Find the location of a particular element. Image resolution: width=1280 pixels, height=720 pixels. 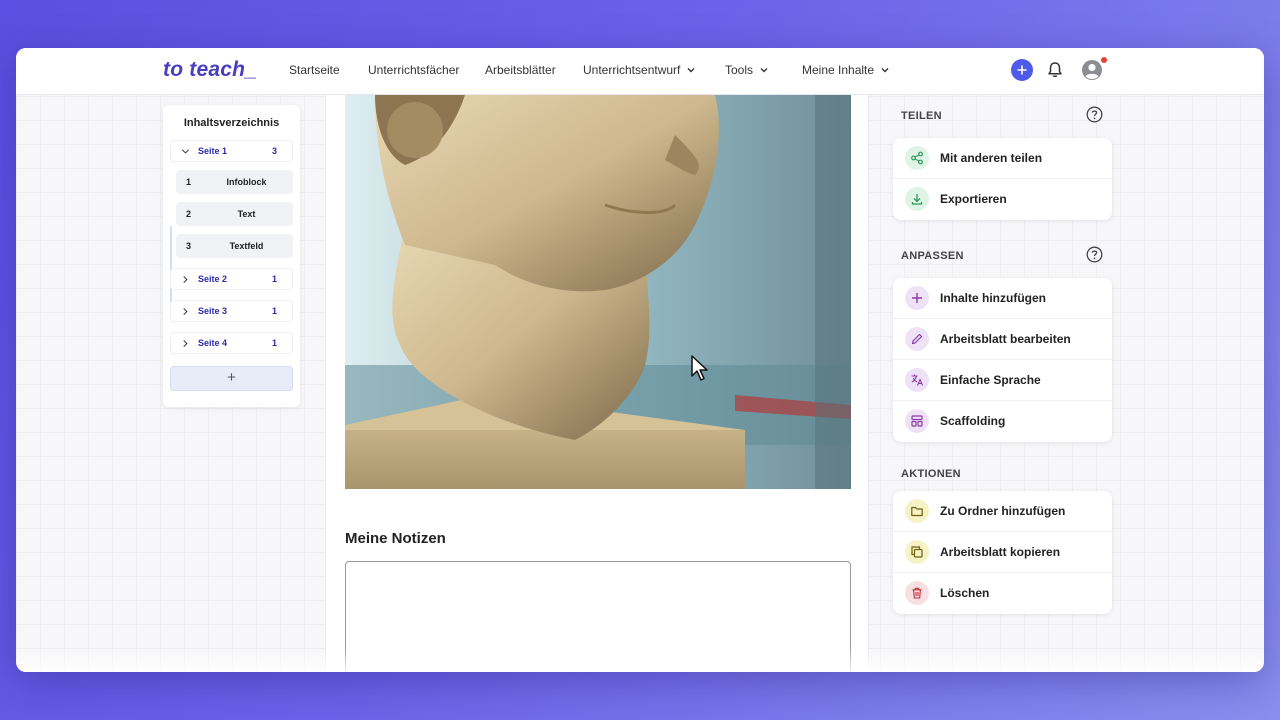

notification-dot is located at coordinates (1104, 60).